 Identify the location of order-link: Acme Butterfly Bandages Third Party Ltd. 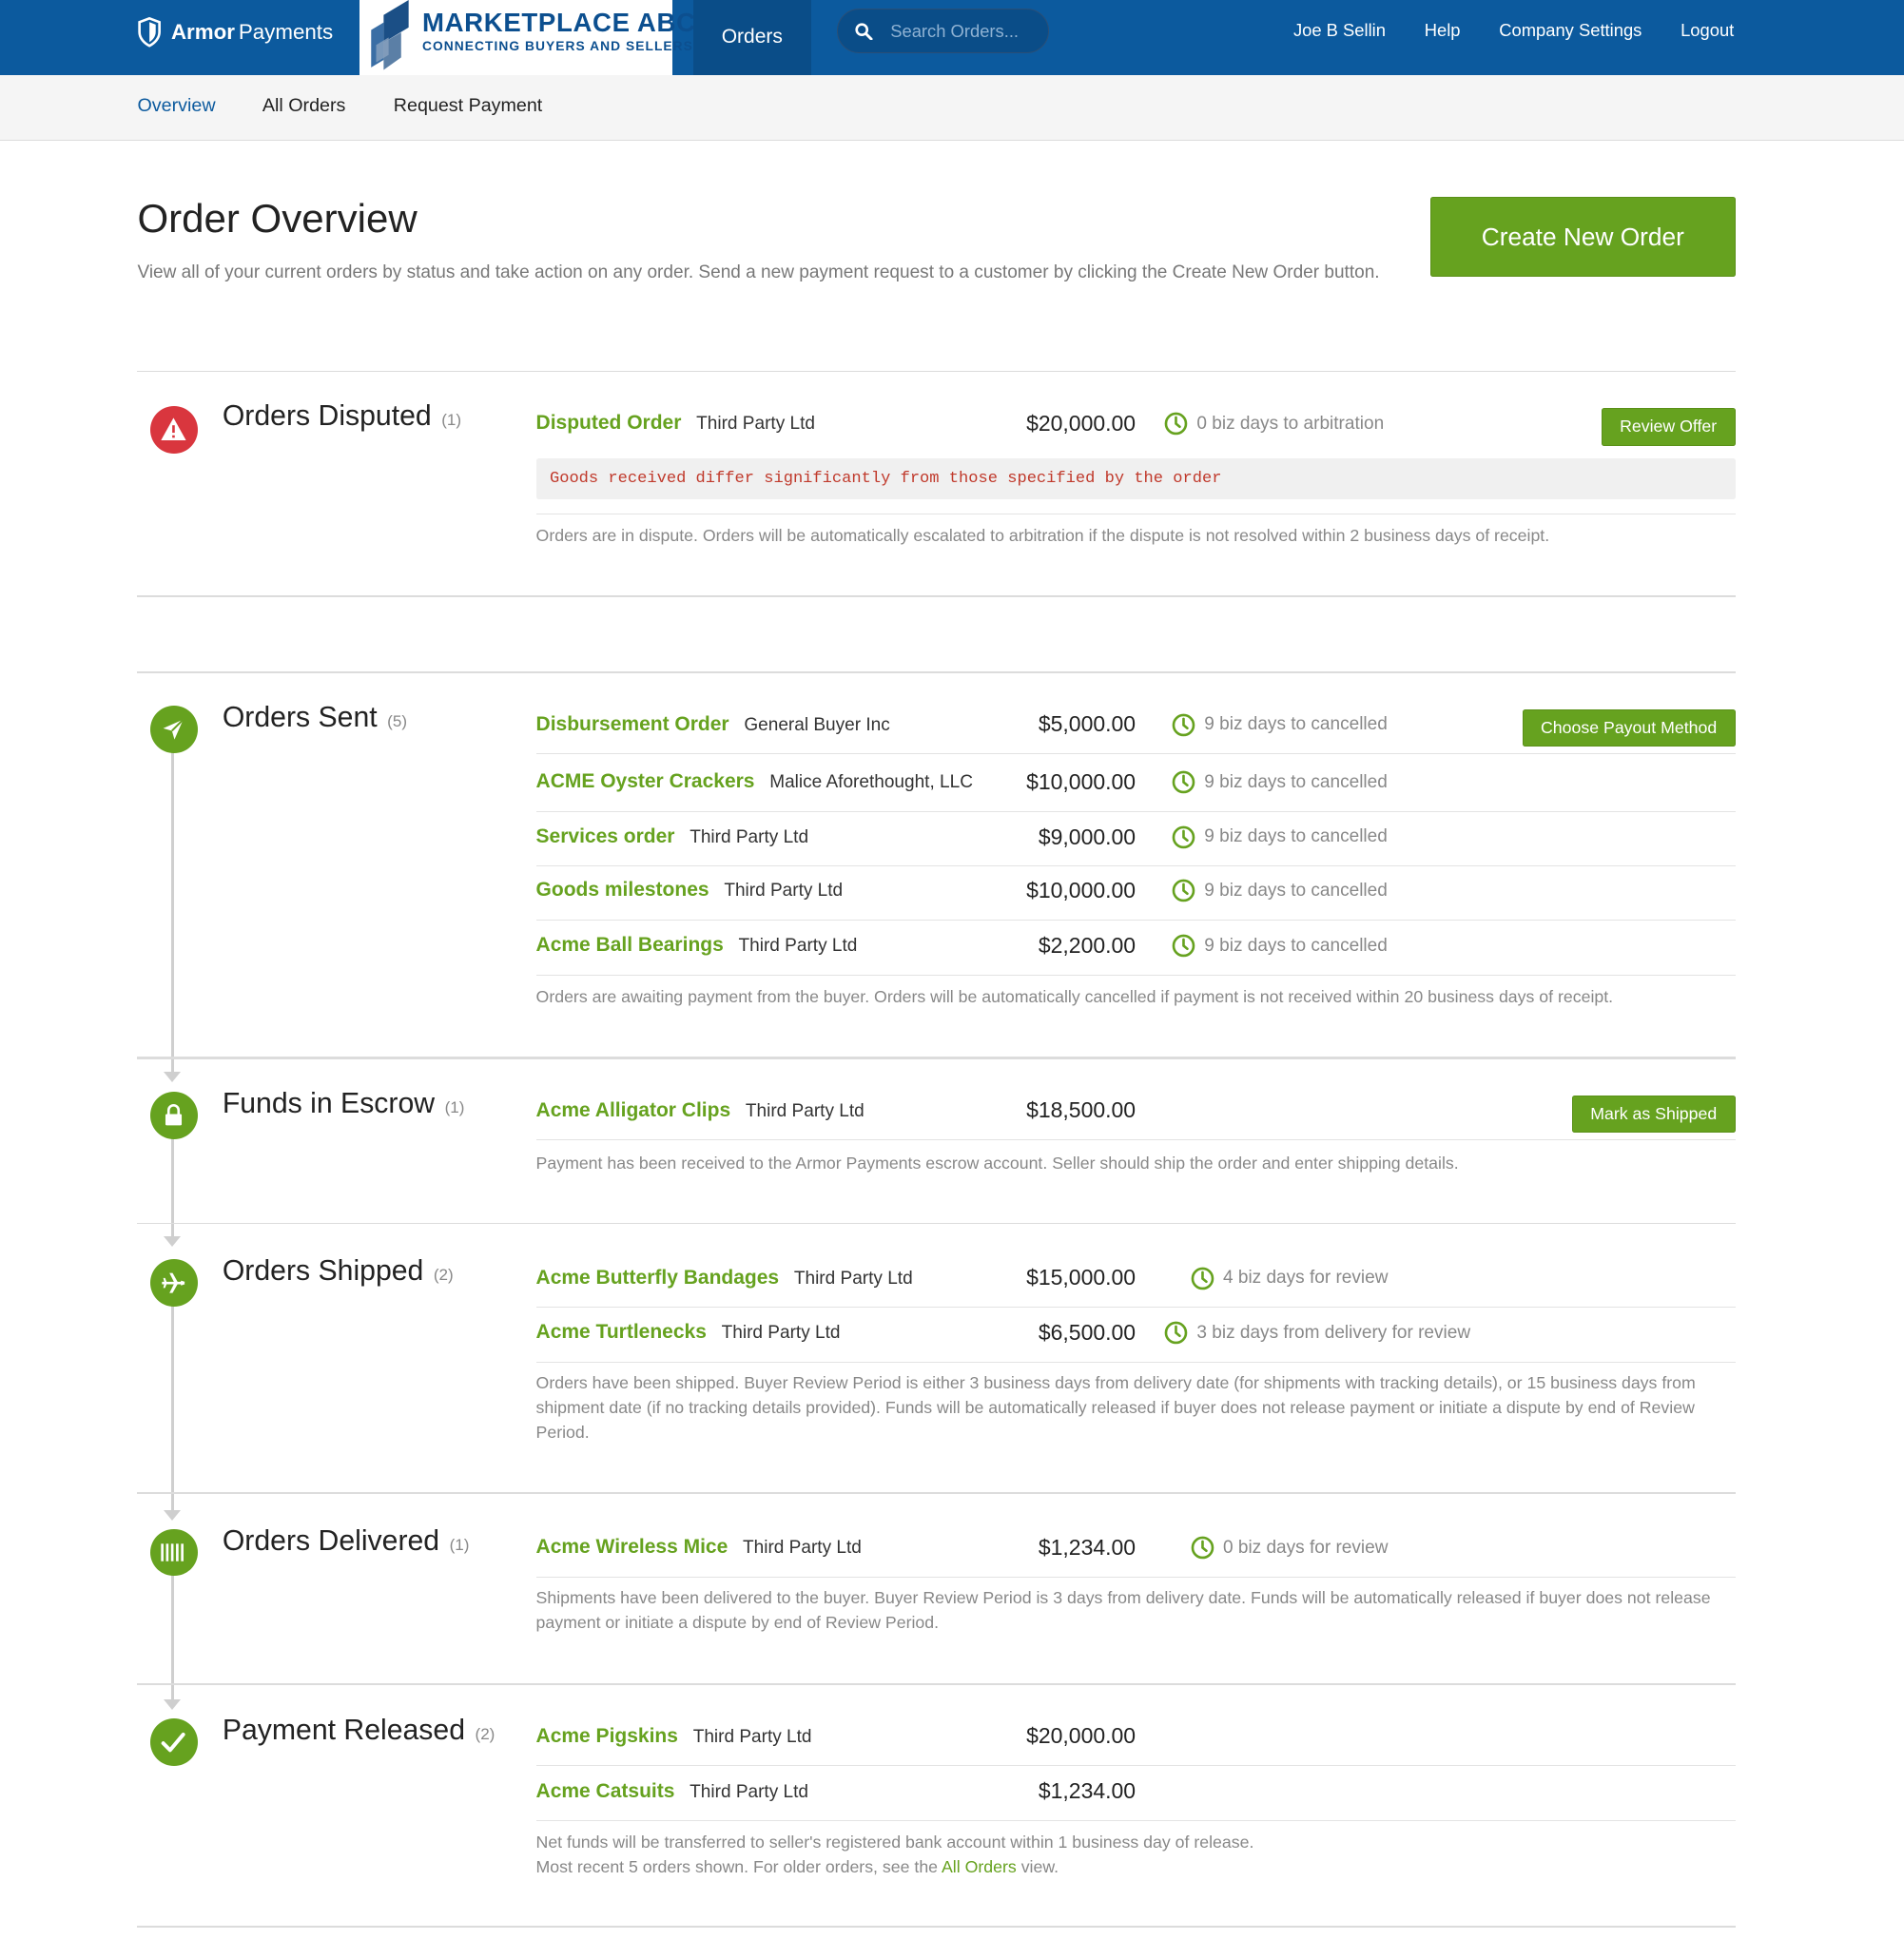
(724, 1278).